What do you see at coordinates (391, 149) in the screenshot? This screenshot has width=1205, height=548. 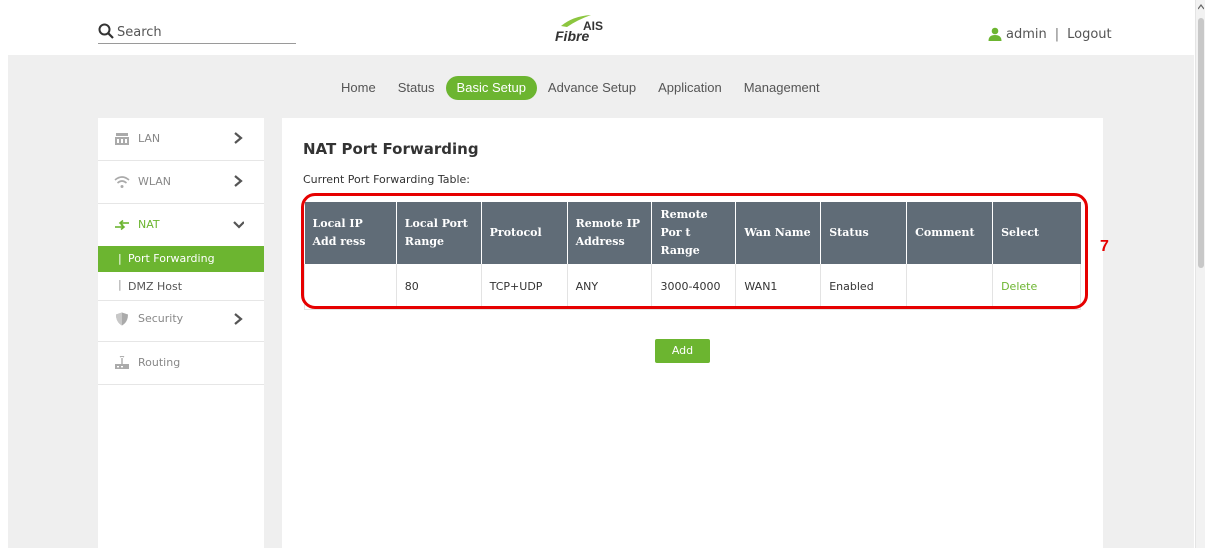 I see `page-title: NAT Port Forwarding` at bounding box center [391, 149].